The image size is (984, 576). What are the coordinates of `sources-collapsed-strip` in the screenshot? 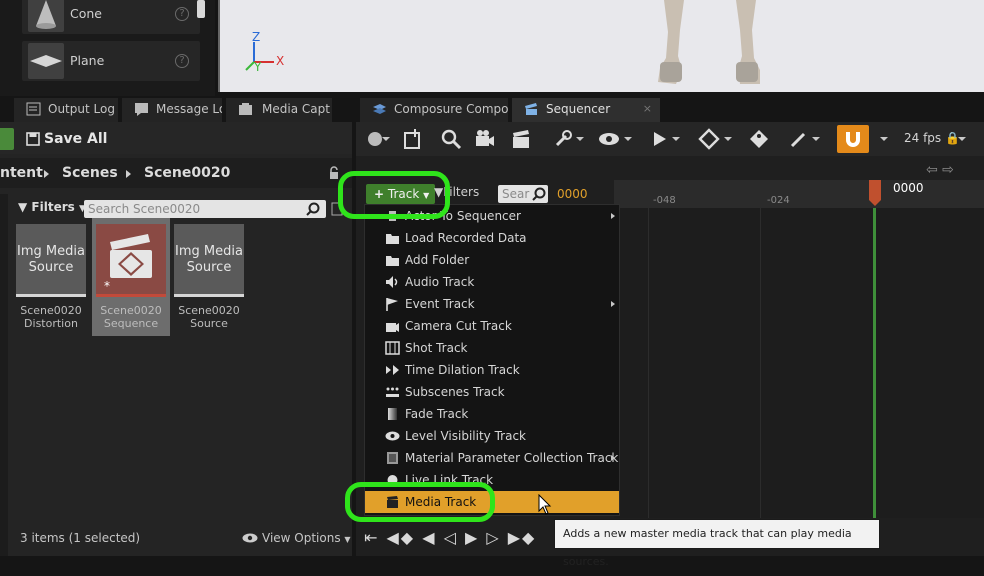 It's located at (4, 375).